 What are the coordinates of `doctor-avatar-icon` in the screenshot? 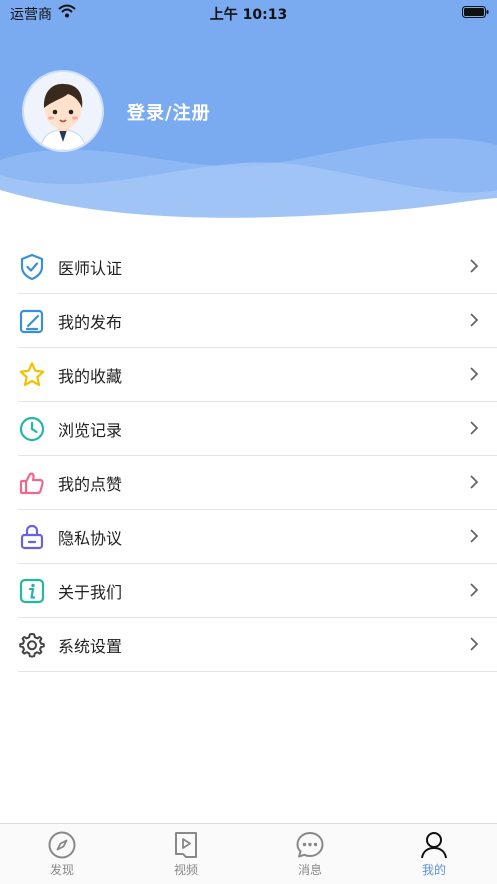 It's located at (63, 111).